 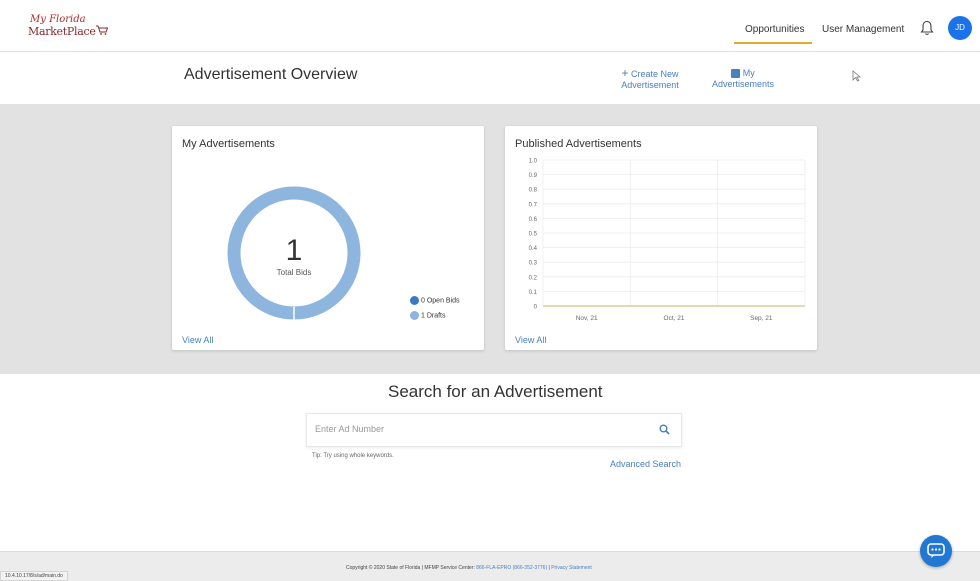 What do you see at coordinates (927, 28) in the screenshot?
I see `notification-bell-icon` at bounding box center [927, 28].